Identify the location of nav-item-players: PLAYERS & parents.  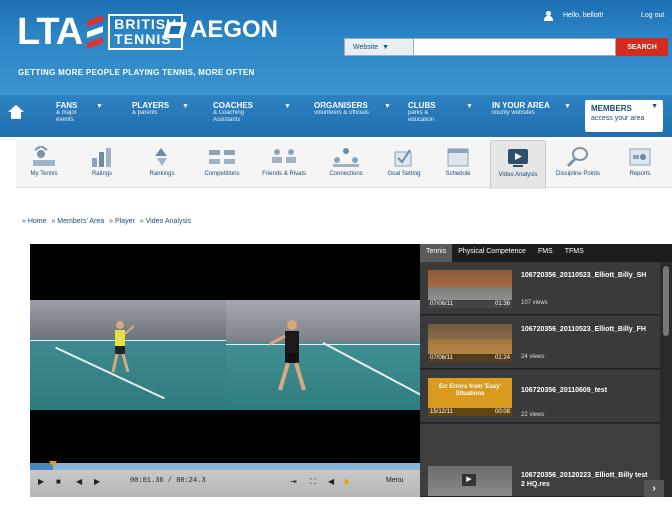
(150, 109).